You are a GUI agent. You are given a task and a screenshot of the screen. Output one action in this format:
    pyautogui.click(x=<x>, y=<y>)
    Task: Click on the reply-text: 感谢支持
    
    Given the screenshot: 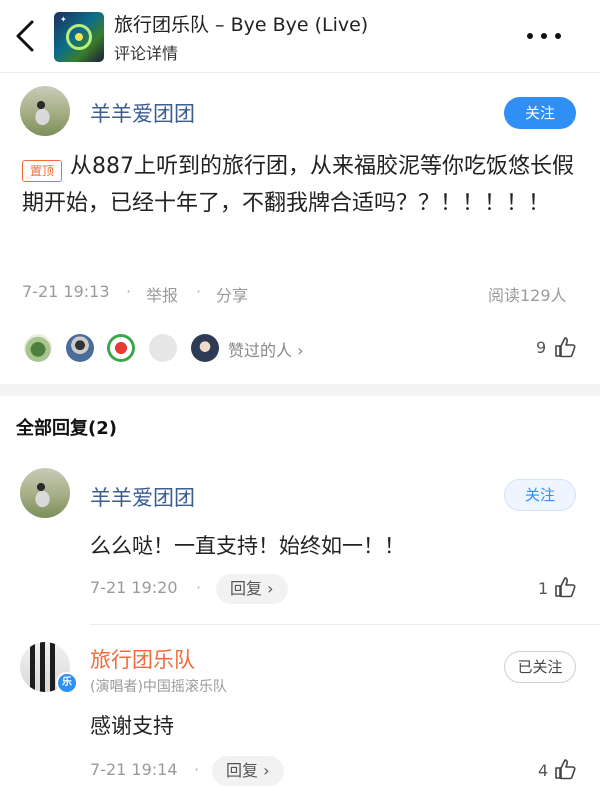 What is the action you would take?
    pyautogui.click(x=132, y=726)
    